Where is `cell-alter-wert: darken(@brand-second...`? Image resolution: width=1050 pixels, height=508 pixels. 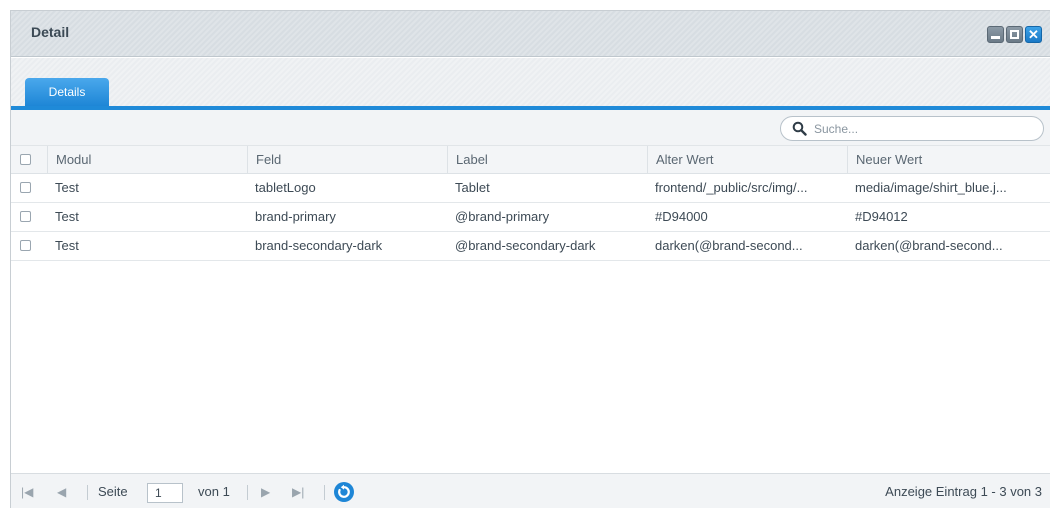
cell-alter-wert: darken(@brand-second... is located at coordinates (729, 245).